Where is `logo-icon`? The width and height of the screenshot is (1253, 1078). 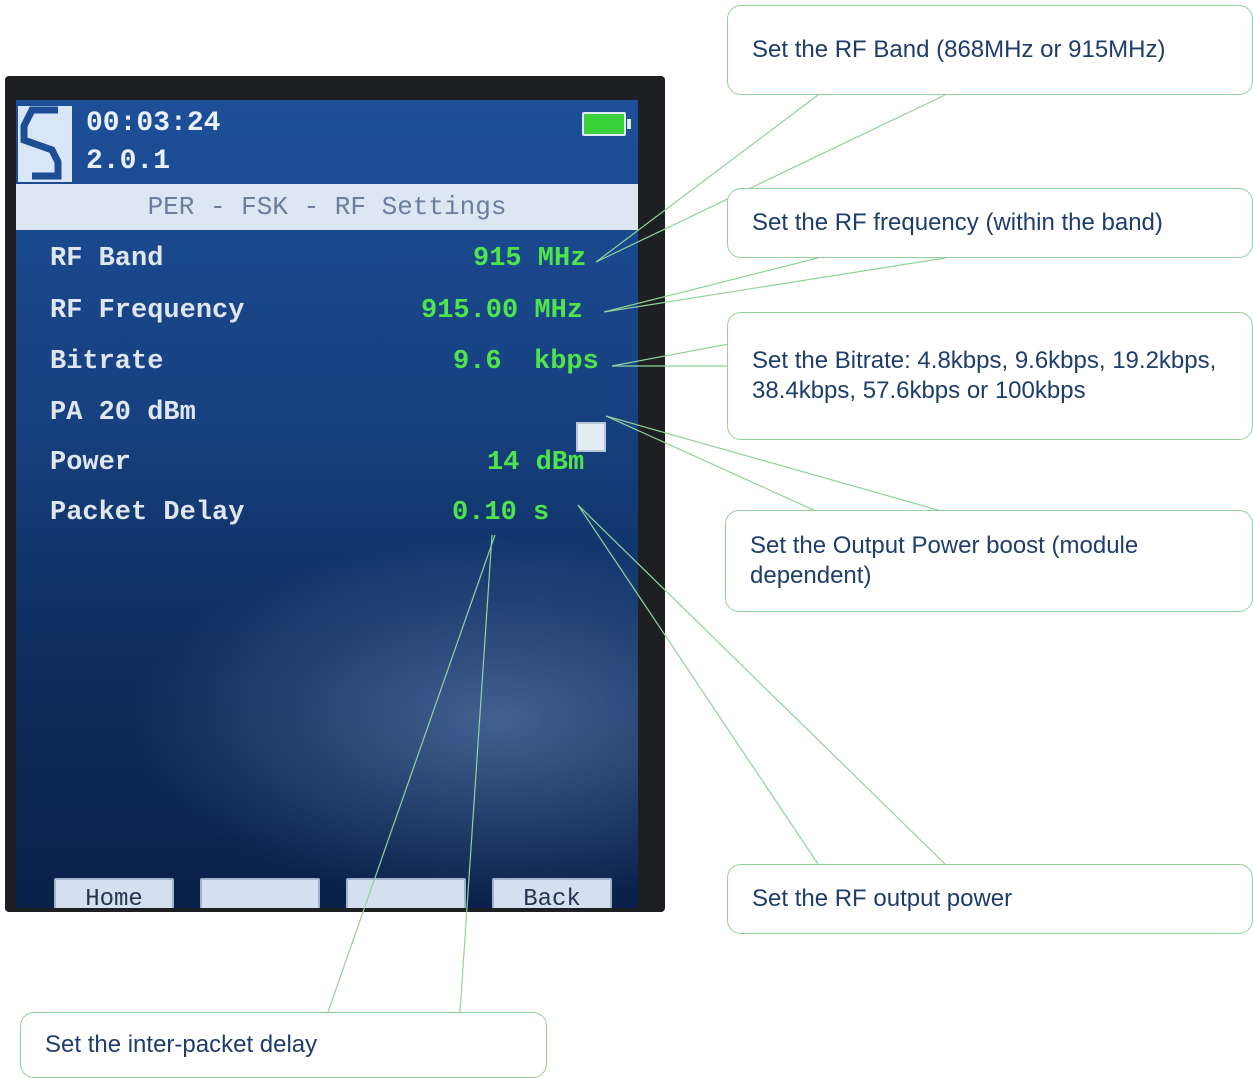
logo-icon is located at coordinates (45, 144).